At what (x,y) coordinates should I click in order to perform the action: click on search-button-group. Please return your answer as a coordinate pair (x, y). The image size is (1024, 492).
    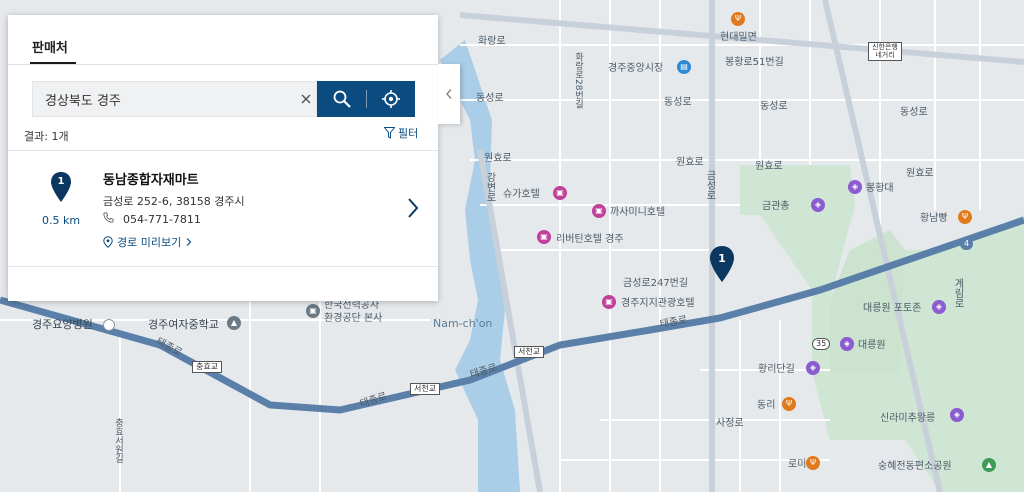
    Looking at the image, I should click on (366, 99).